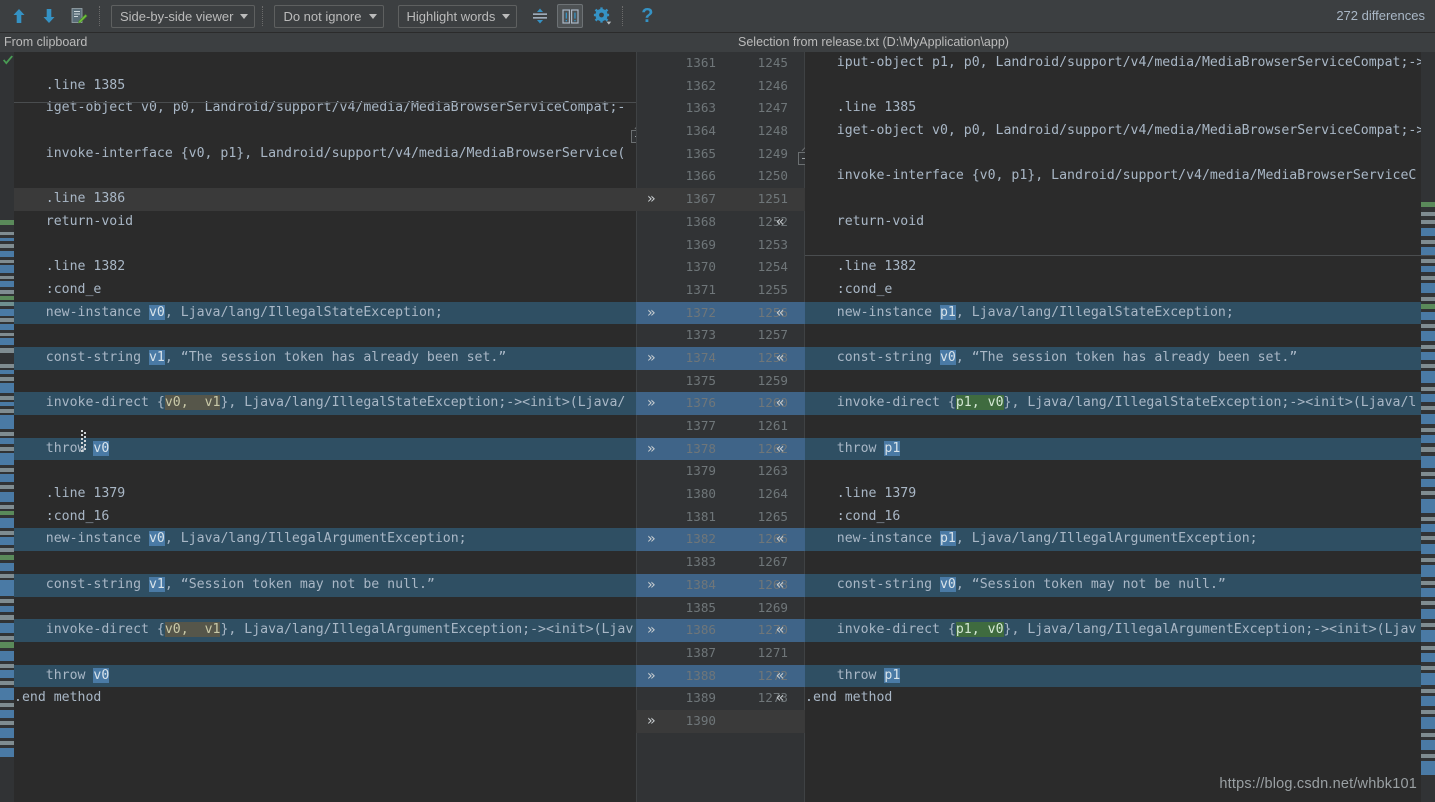 The height and width of the screenshot is (802, 1435). I want to click on code-line: .end method, so click(325, 698).